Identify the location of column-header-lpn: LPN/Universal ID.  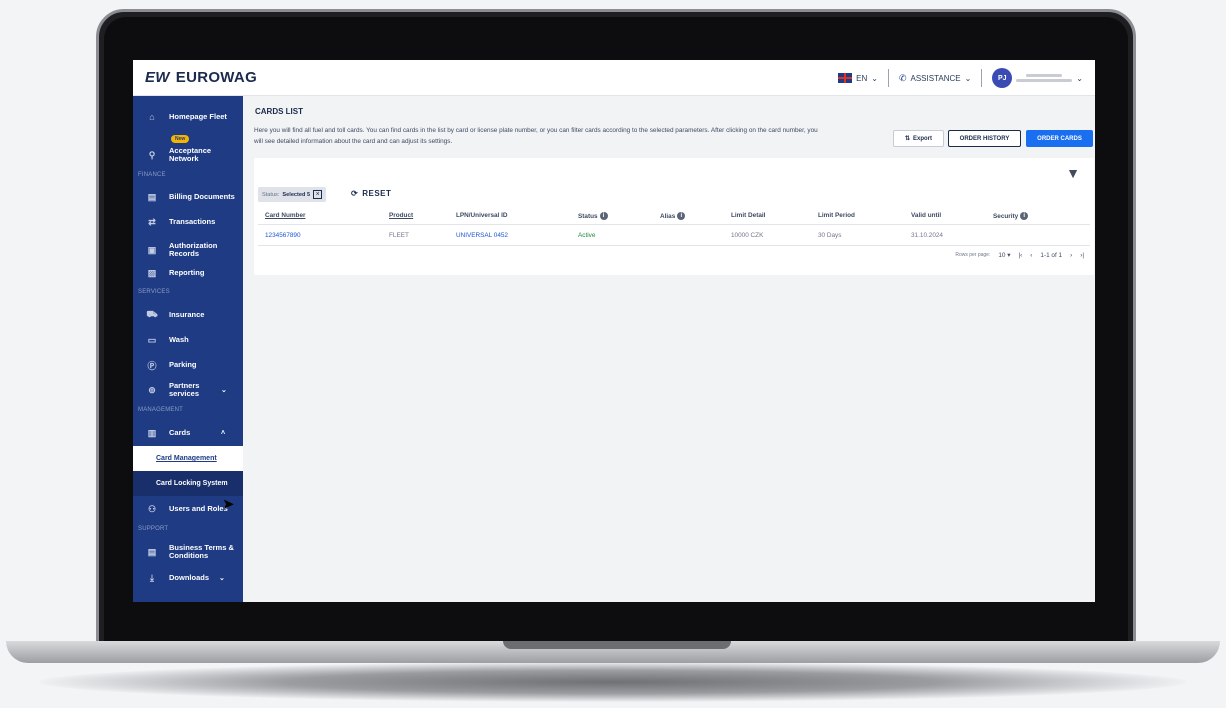
(482, 215).